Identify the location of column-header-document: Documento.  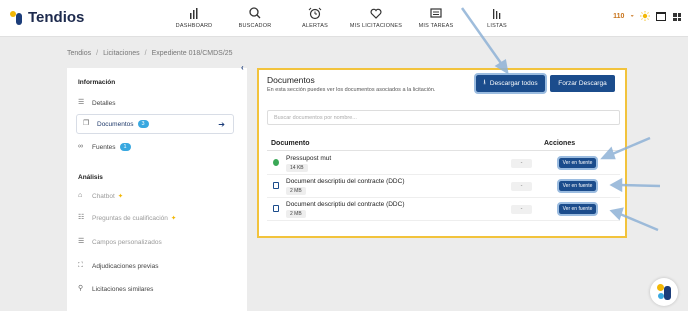
(290, 143).